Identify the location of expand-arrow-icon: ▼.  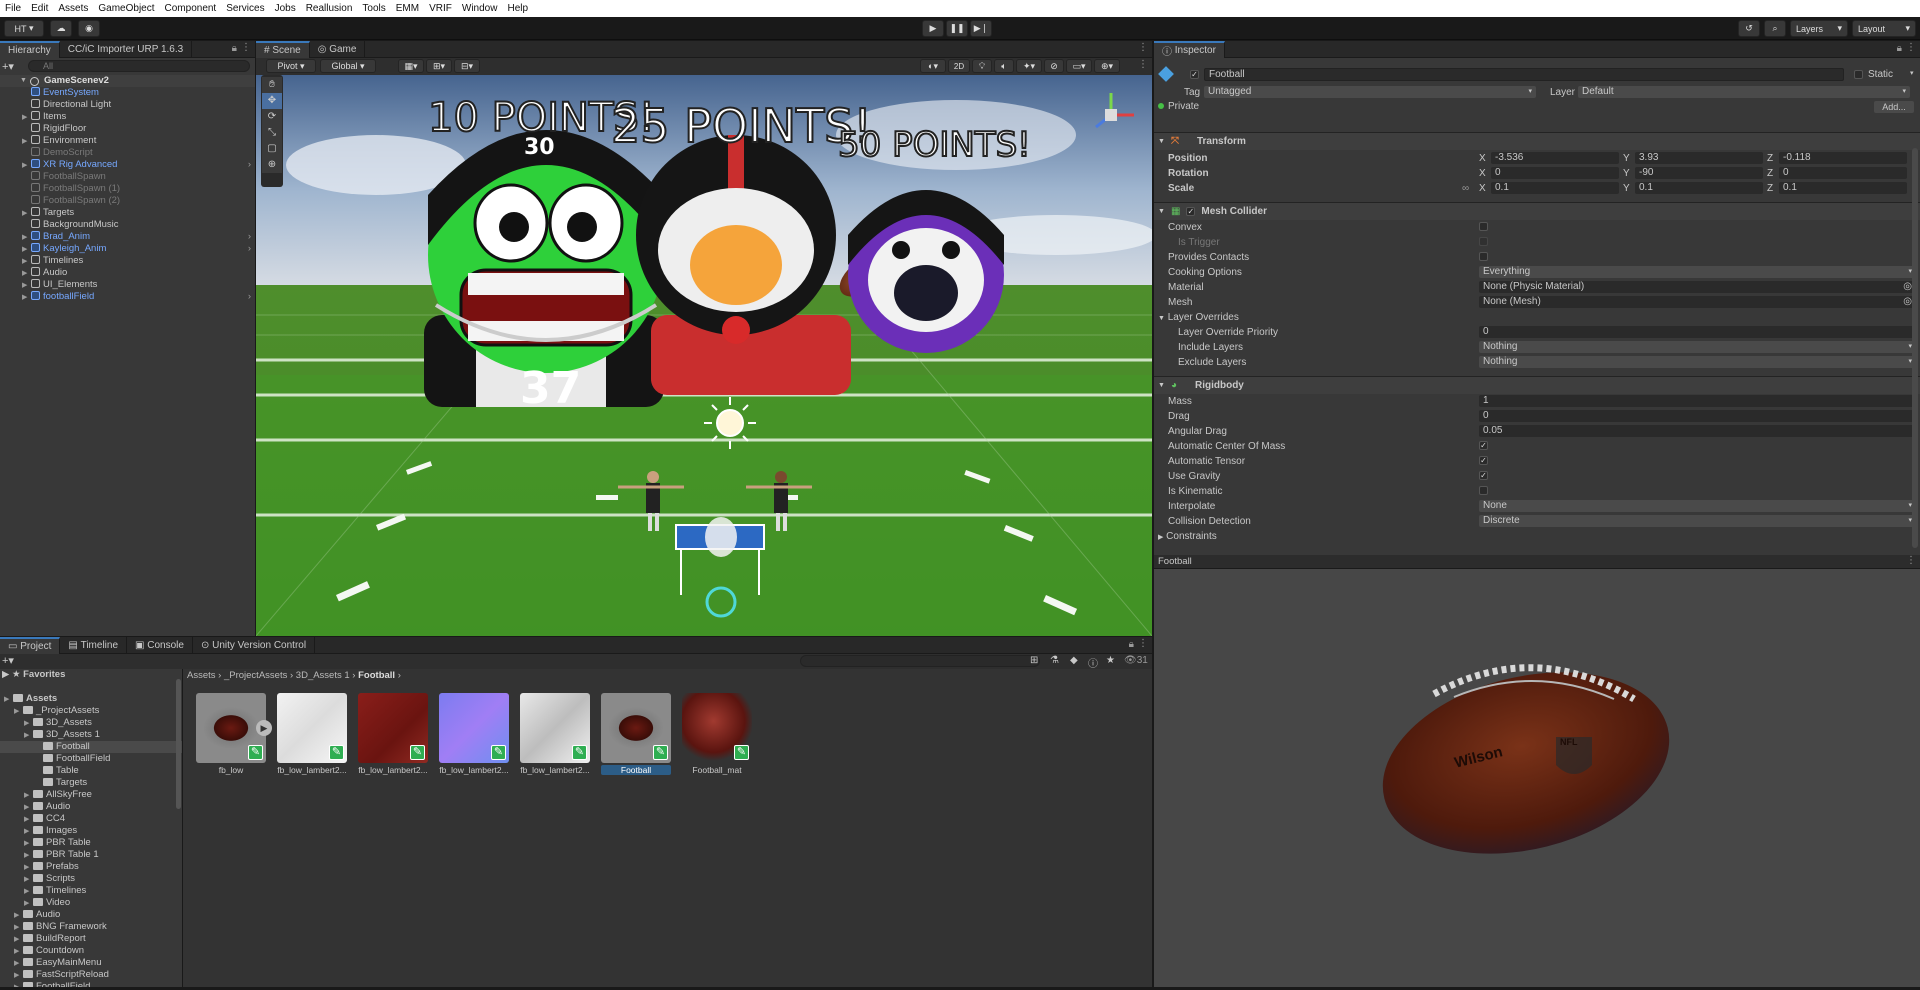
(1161, 211).